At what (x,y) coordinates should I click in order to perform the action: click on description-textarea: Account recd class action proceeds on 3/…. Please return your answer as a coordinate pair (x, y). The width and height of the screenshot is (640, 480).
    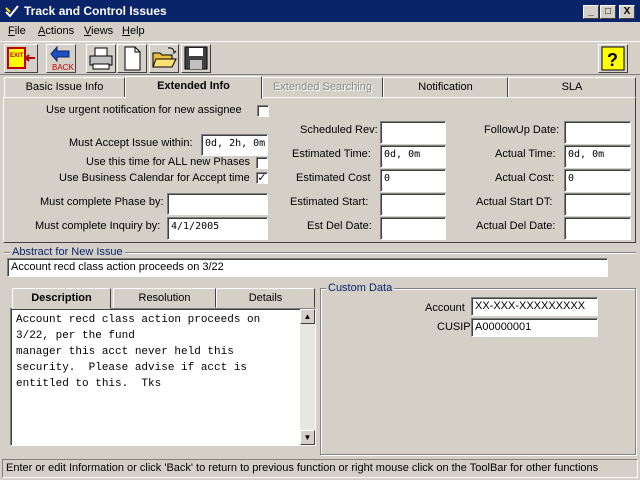
    Looking at the image, I should click on (163, 377).